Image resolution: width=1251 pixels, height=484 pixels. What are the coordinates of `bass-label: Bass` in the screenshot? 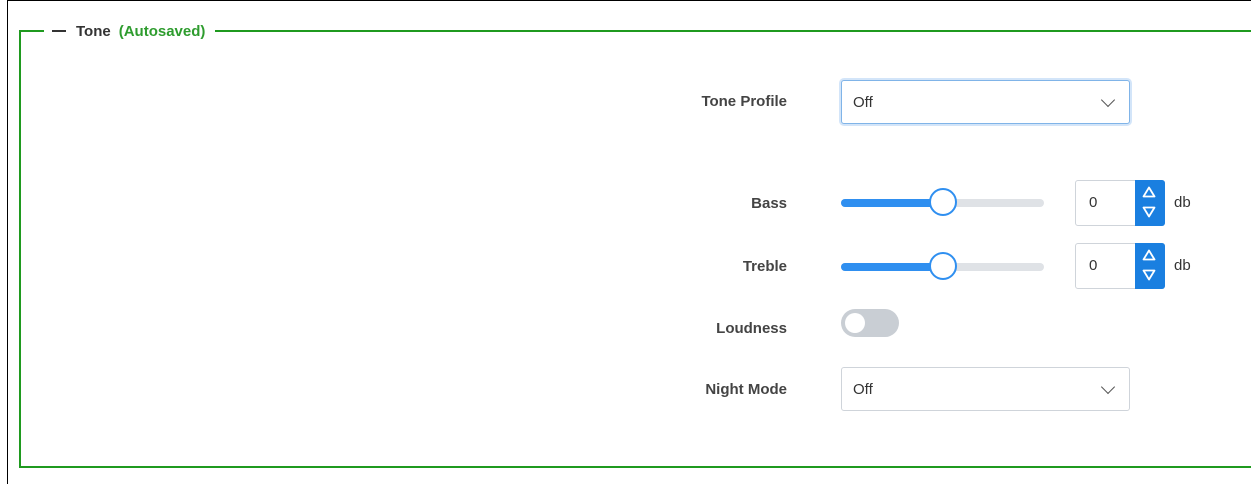 It's located at (769, 203).